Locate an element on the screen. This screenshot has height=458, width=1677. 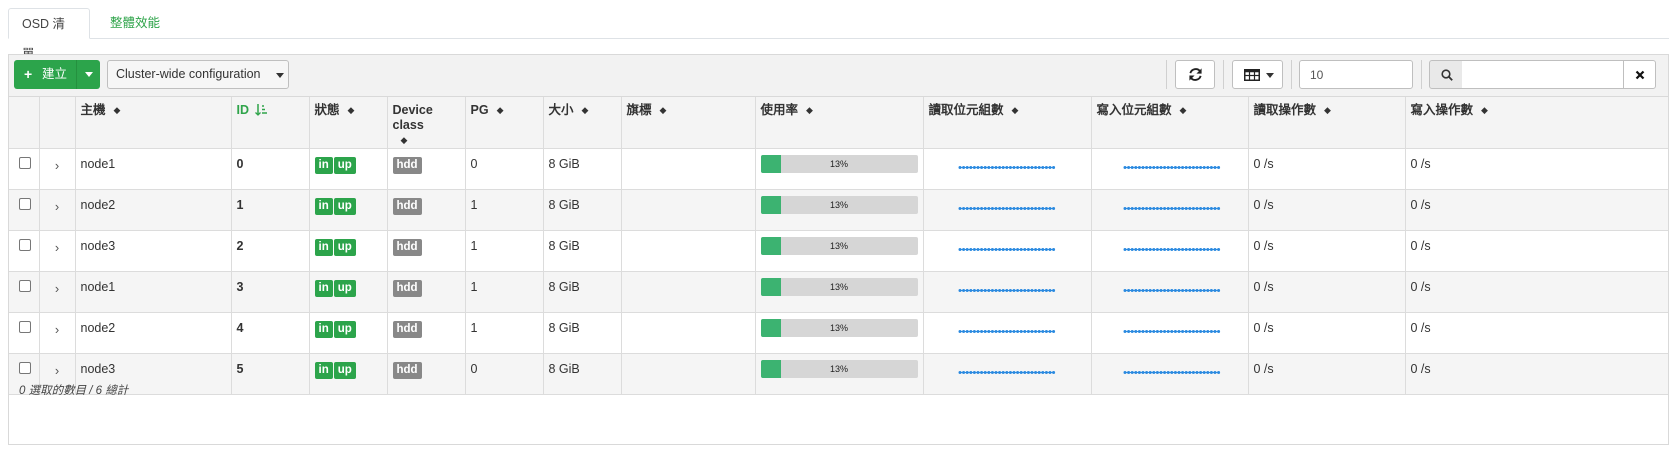
tab-overall-performance: 整體效能 is located at coordinates (135, 23).